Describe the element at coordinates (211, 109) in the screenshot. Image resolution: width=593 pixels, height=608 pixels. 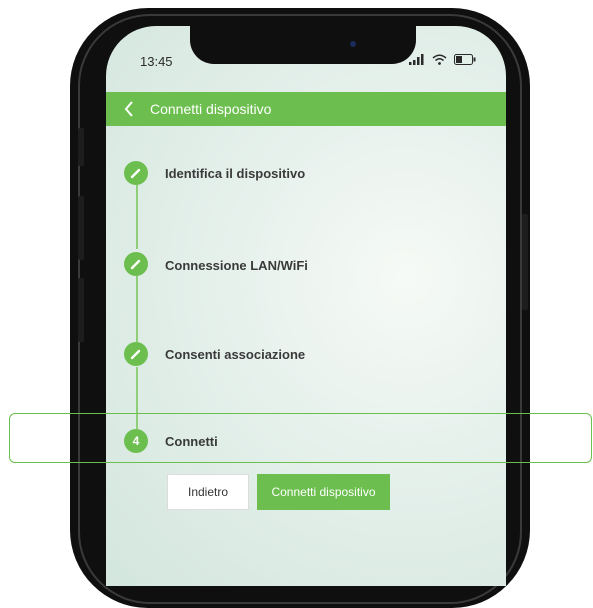
I see `header-title: Connetti dispositivo` at that location.